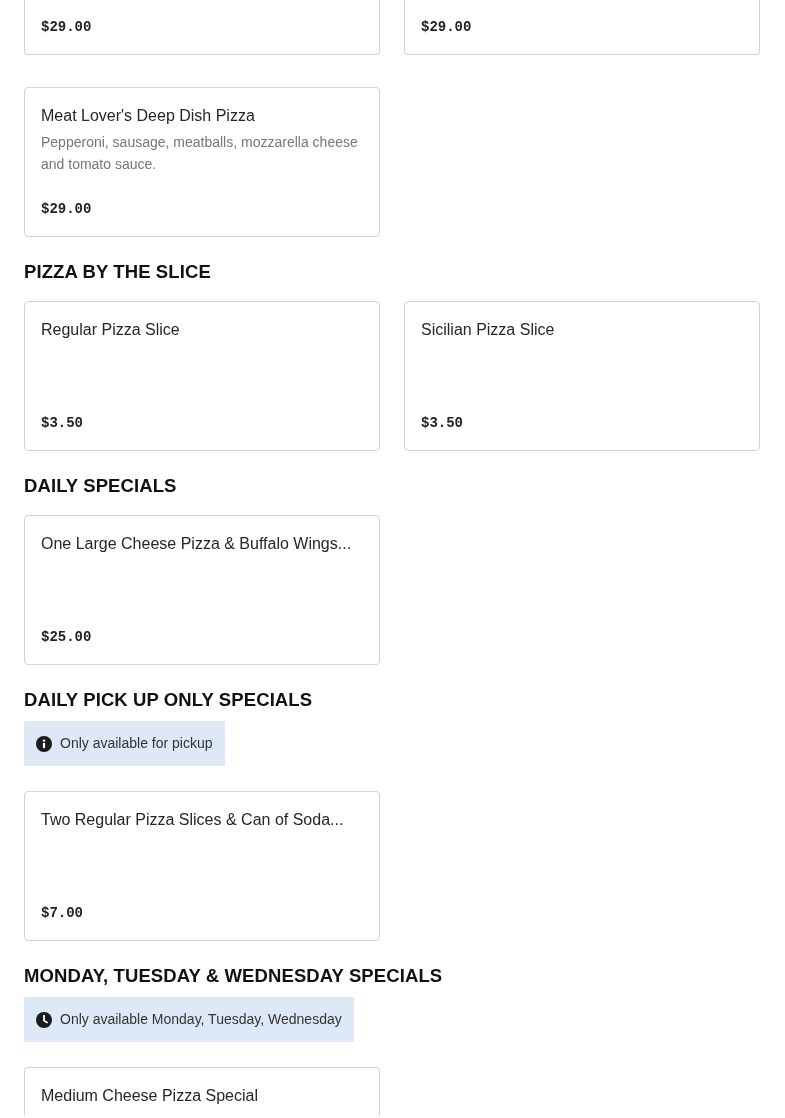 Image resolution: width=785 pixels, height=1118 pixels. Describe the element at coordinates (44, 1019) in the screenshot. I see `clock-icon` at that location.